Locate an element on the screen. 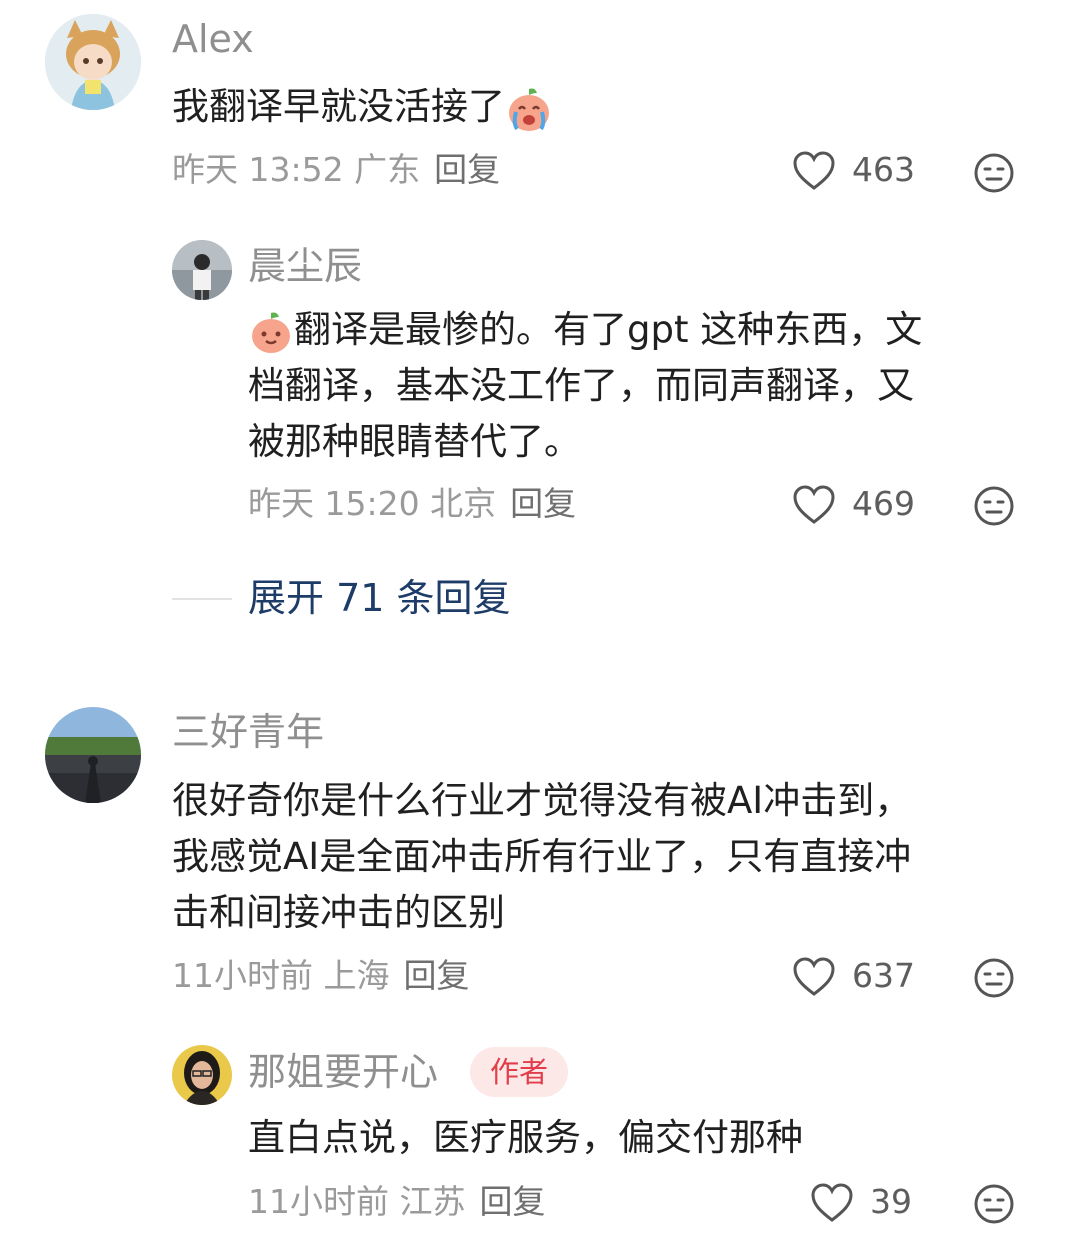  like-button: 469 is located at coordinates (857, 506).